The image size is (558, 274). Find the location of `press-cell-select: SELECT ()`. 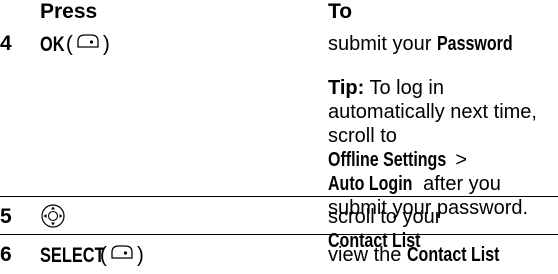

press-cell-select: SELECT () is located at coordinates (92, 256).